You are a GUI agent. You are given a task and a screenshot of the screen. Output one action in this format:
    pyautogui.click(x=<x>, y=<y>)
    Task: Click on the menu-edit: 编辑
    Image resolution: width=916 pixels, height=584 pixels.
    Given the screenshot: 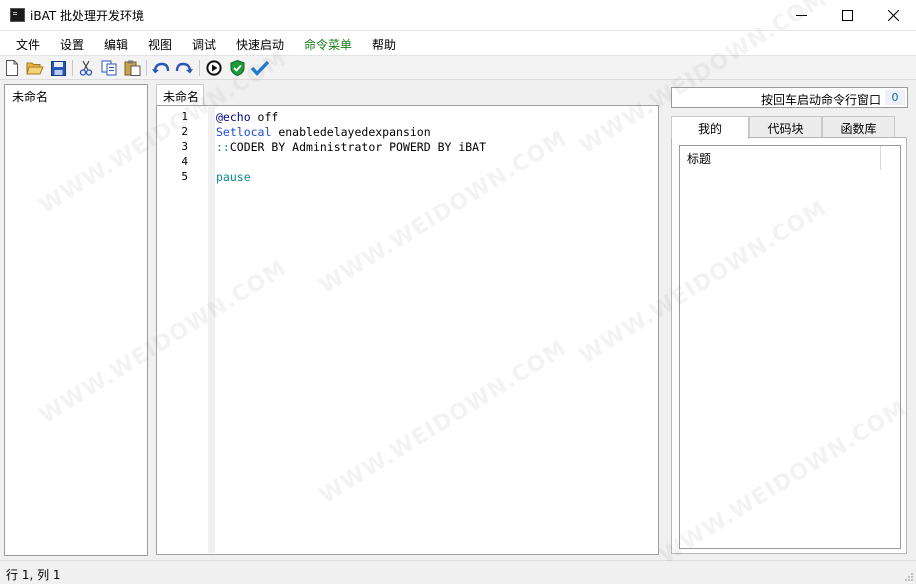 What is the action you would take?
    pyautogui.click(x=116, y=44)
    